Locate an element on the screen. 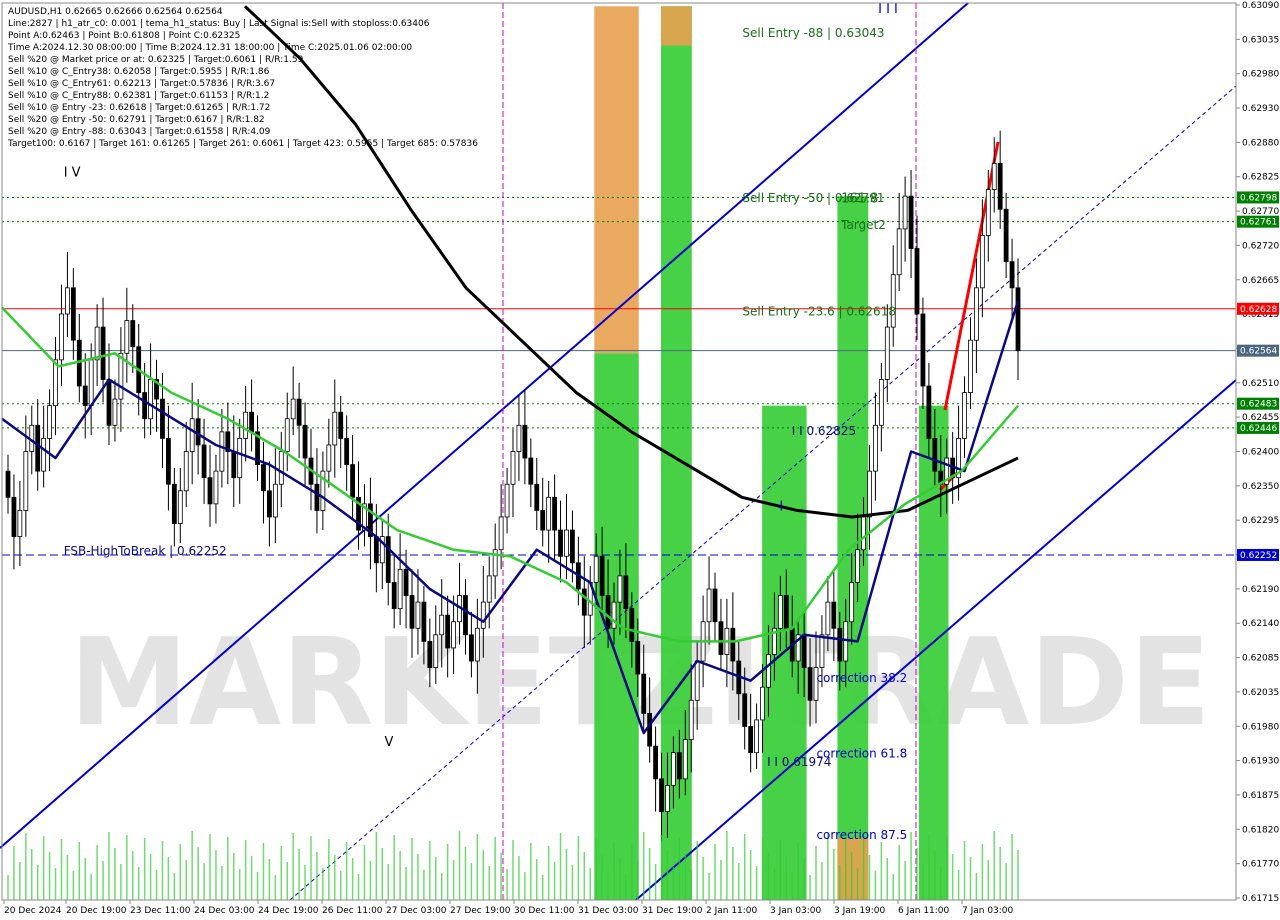 The height and width of the screenshot is (920, 1280). time-tick-label: 30 Dec 11:00 is located at coordinates (544, 911).